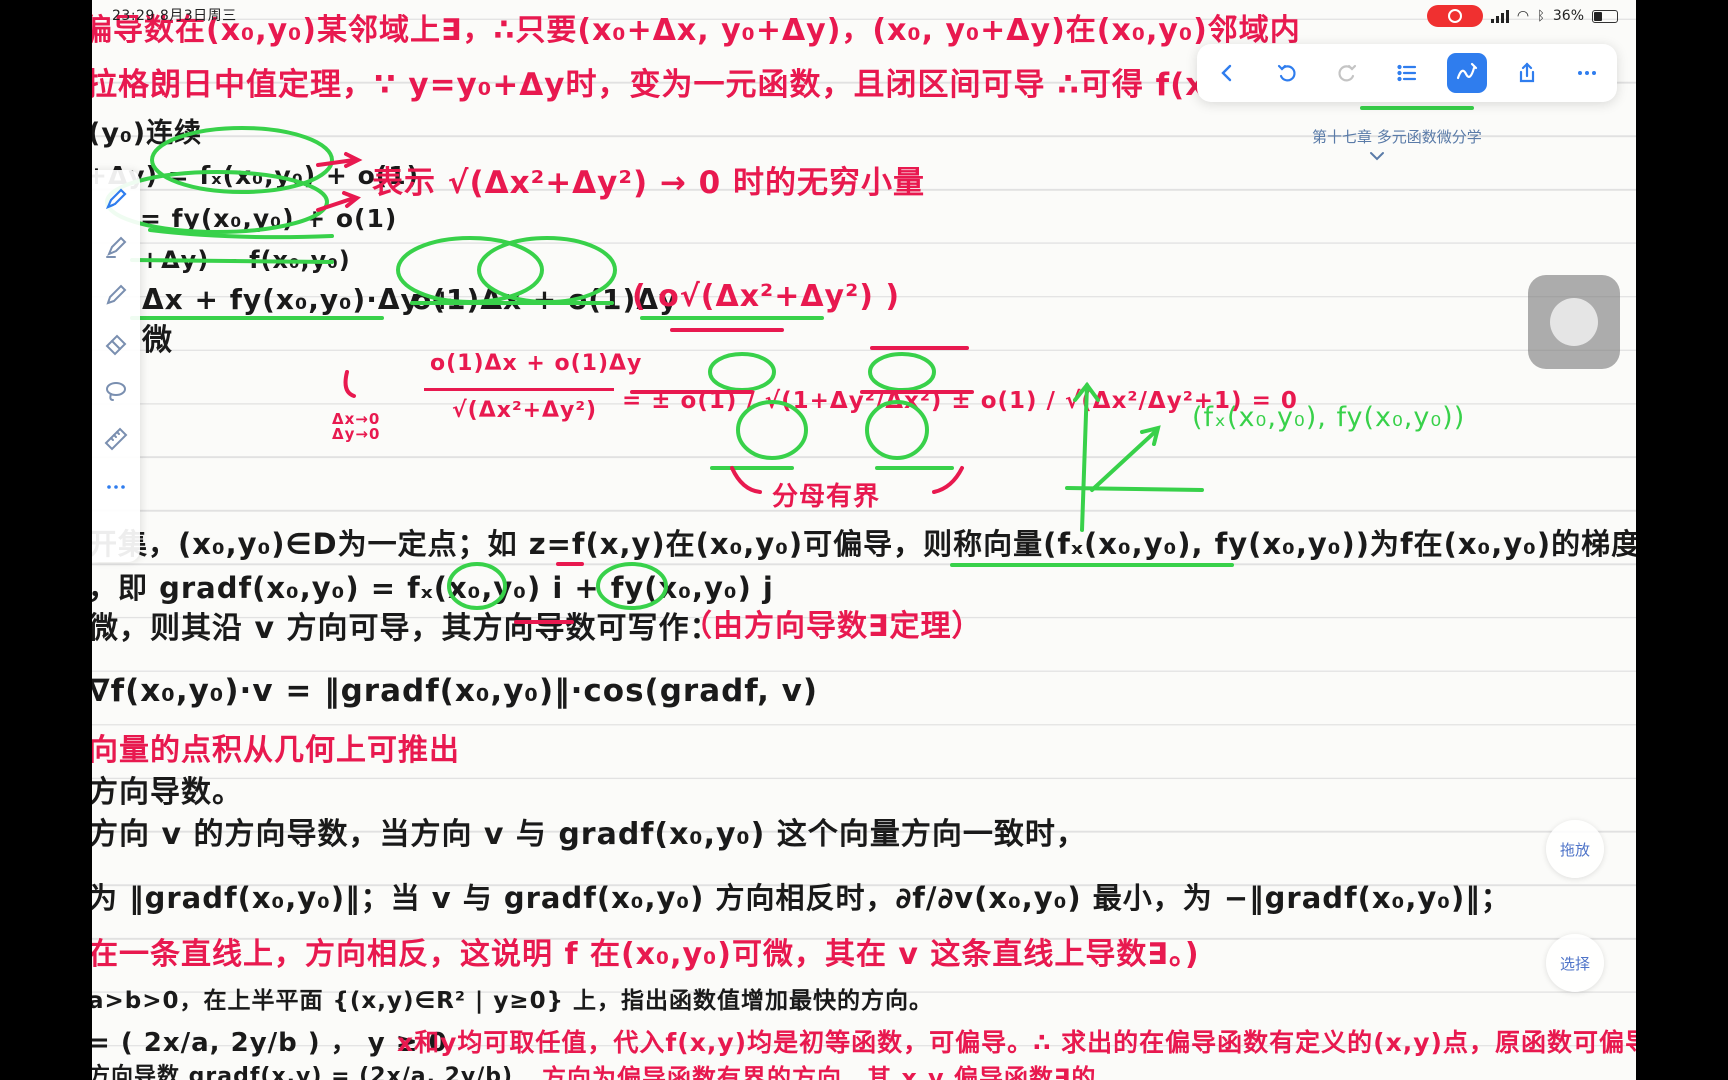  I want to click on status-bar: 23:29 8月3日周三 ◠ ᛒ 36%, so click(864, 14).